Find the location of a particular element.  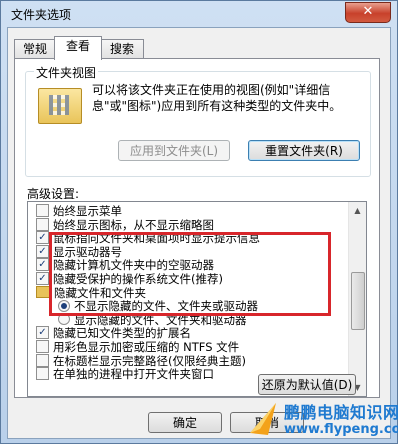

settings-option-label: 用彩色显示加密或压缩的 NTFS 文件 is located at coordinates (146, 347).